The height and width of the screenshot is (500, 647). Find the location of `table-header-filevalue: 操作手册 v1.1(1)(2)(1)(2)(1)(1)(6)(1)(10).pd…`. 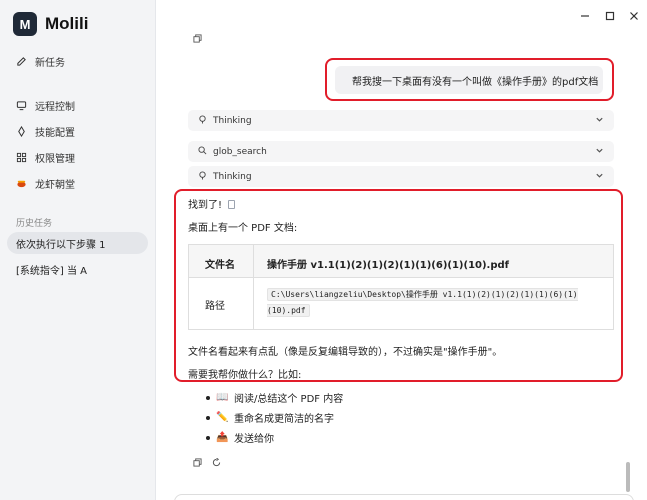

table-header-filevalue: 操作手册 v1.1(1)(2)(1)(2)(1)(1)(6)(1)(10).pd… is located at coordinates (388, 265).